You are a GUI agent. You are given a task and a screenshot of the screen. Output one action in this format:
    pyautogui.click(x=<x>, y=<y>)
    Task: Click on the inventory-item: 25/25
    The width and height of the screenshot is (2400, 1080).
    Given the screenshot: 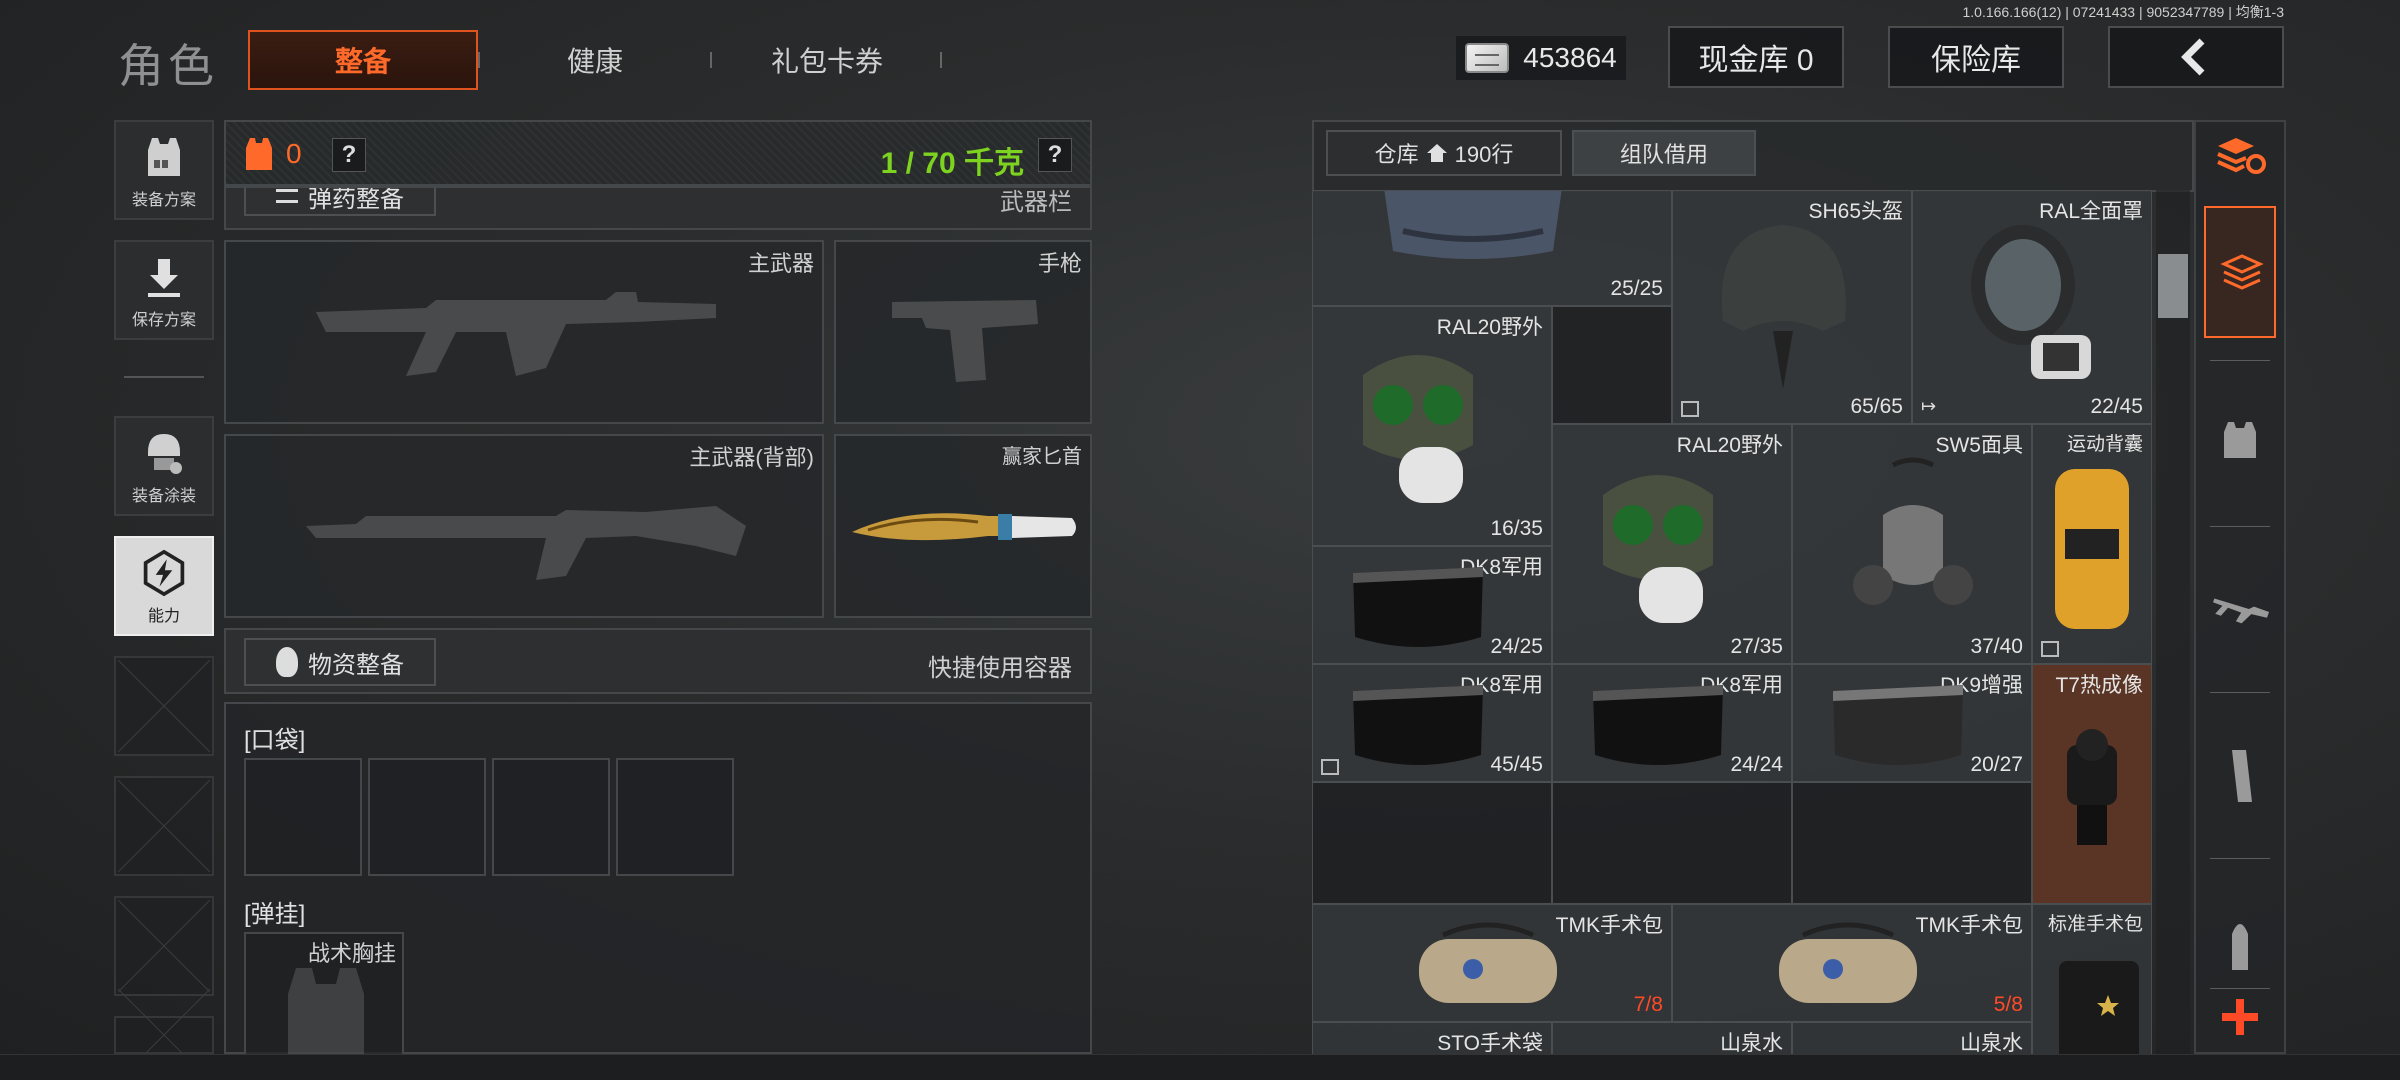 What is the action you would take?
    pyautogui.click(x=1492, y=248)
    